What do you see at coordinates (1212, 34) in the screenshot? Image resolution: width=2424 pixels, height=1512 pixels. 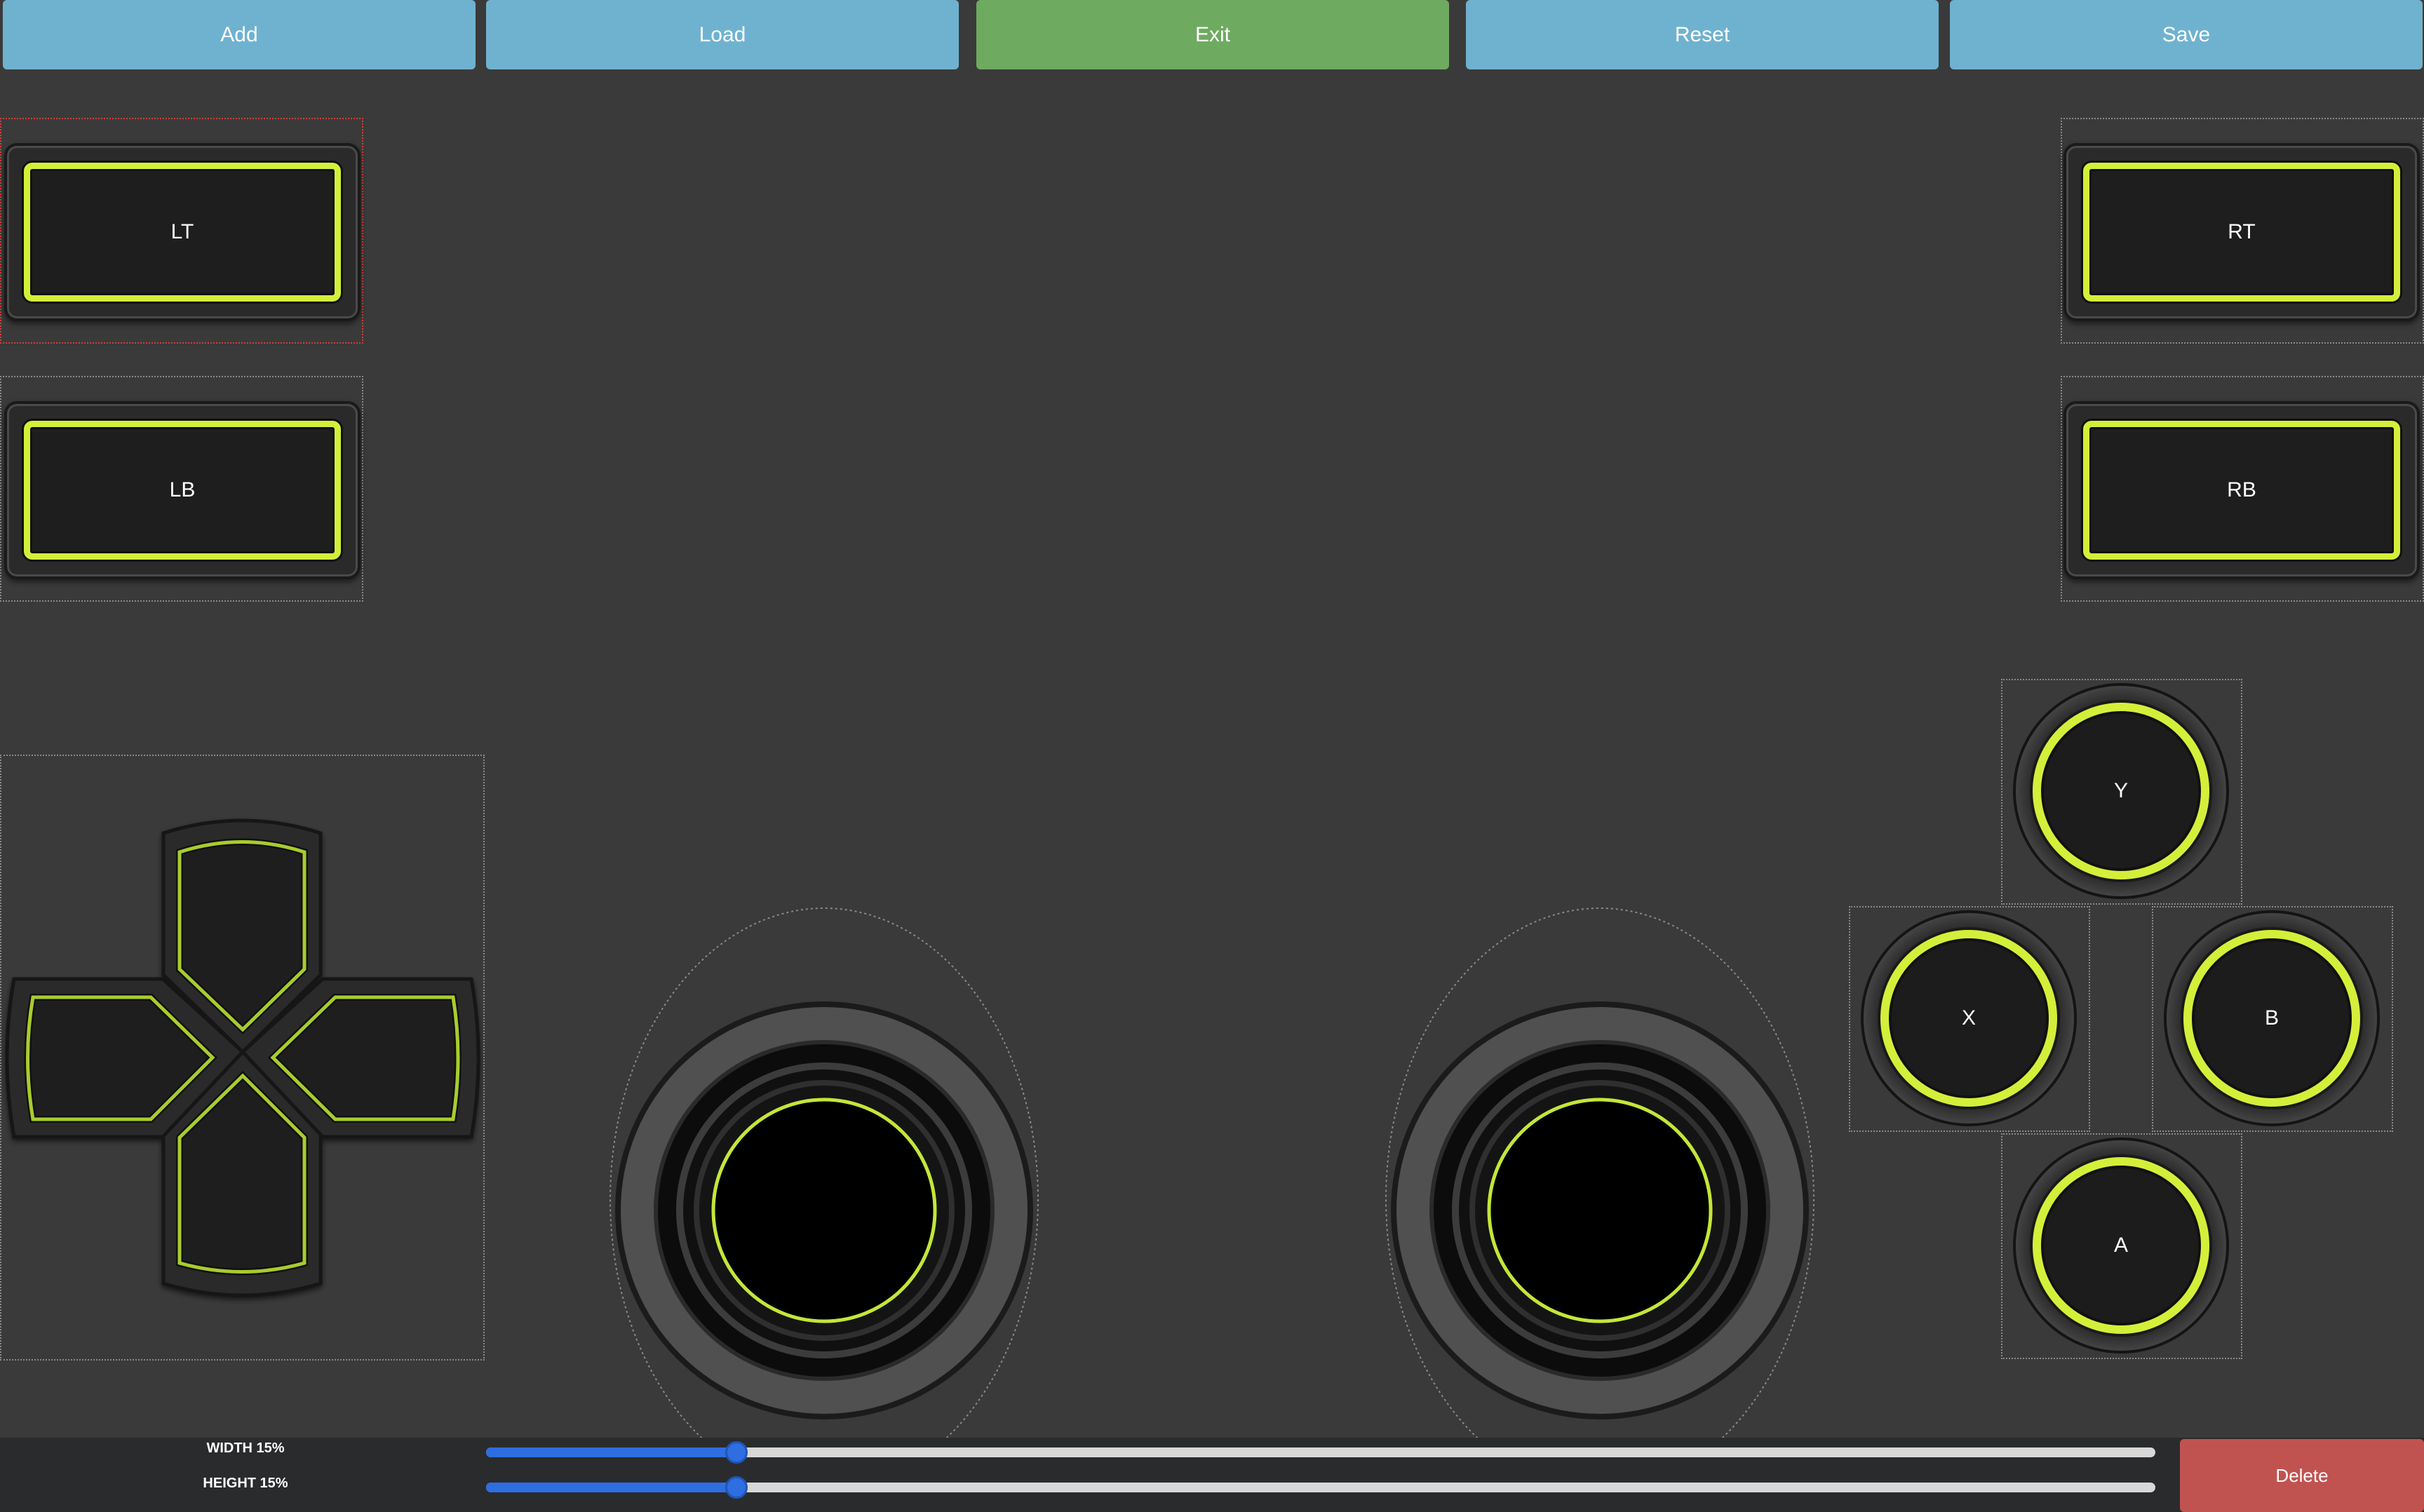 I see `exit-button: Exit` at bounding box center [1212, 34].